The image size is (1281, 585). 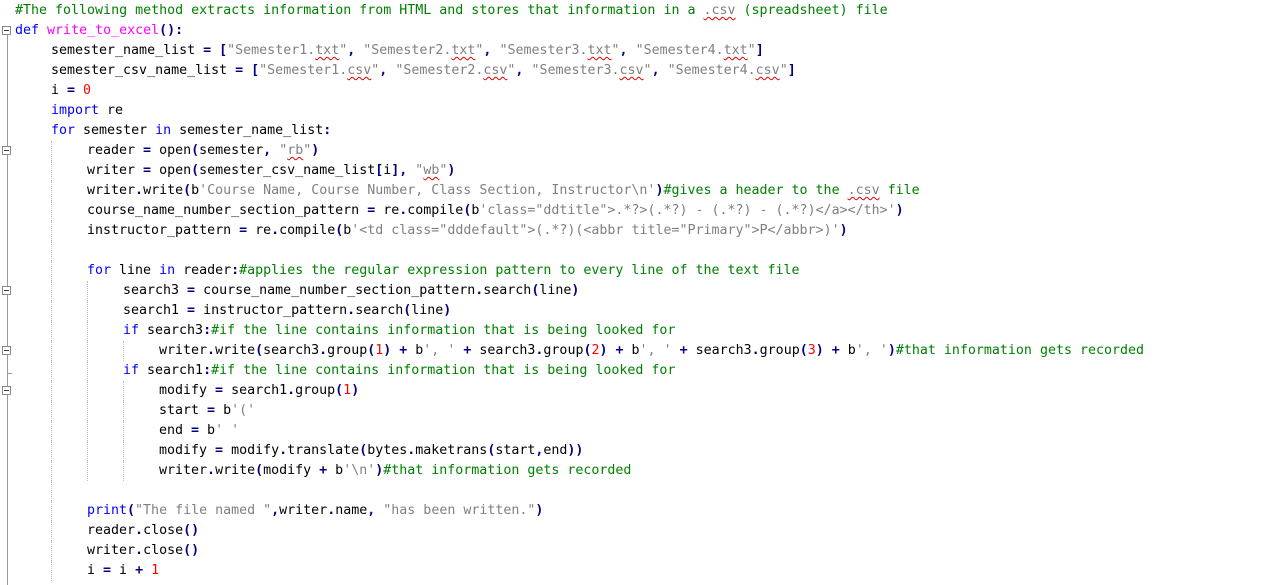 I want to click on code-token-string: ", so click(x=615, y=50).